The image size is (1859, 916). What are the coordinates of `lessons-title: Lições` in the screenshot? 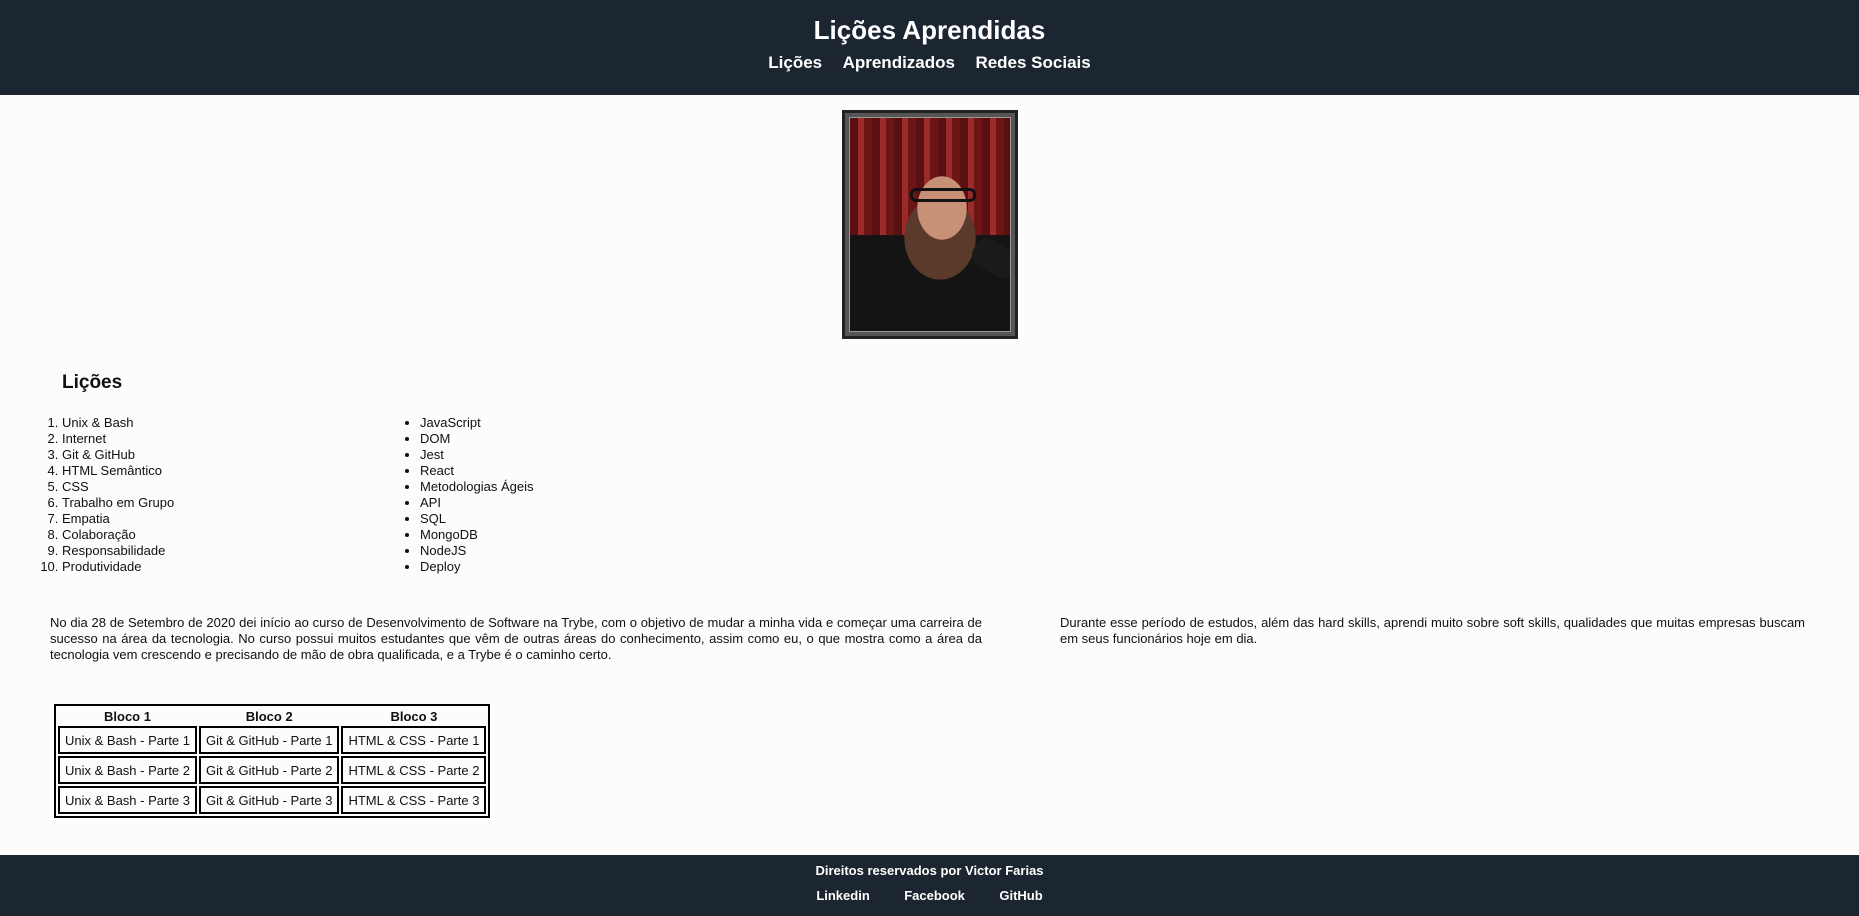 It's located at (92, 382).